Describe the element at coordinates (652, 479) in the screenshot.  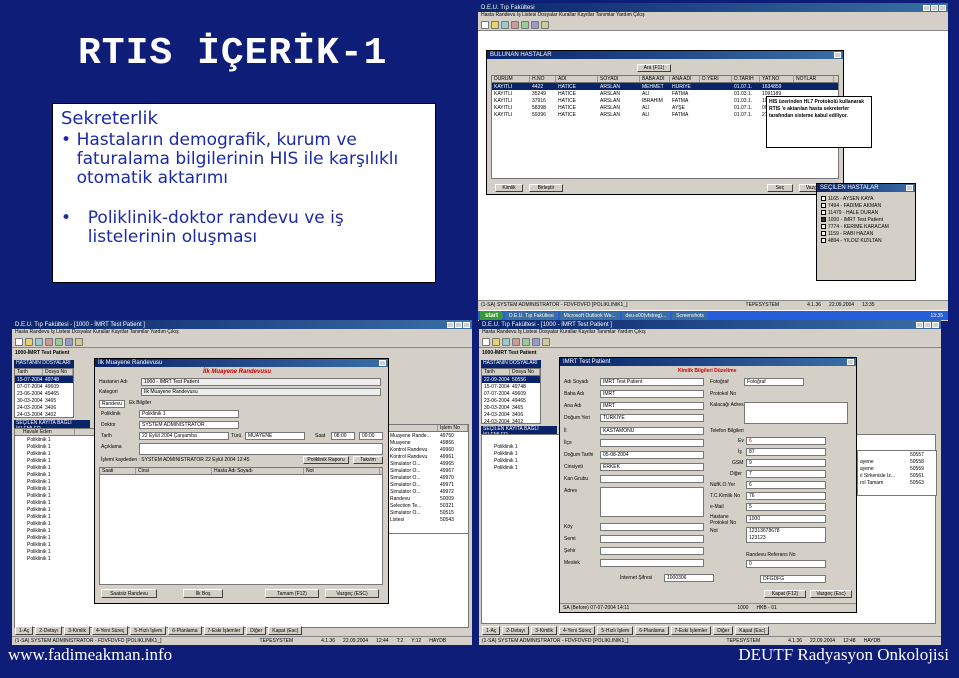
I see `kan-select` at that location.